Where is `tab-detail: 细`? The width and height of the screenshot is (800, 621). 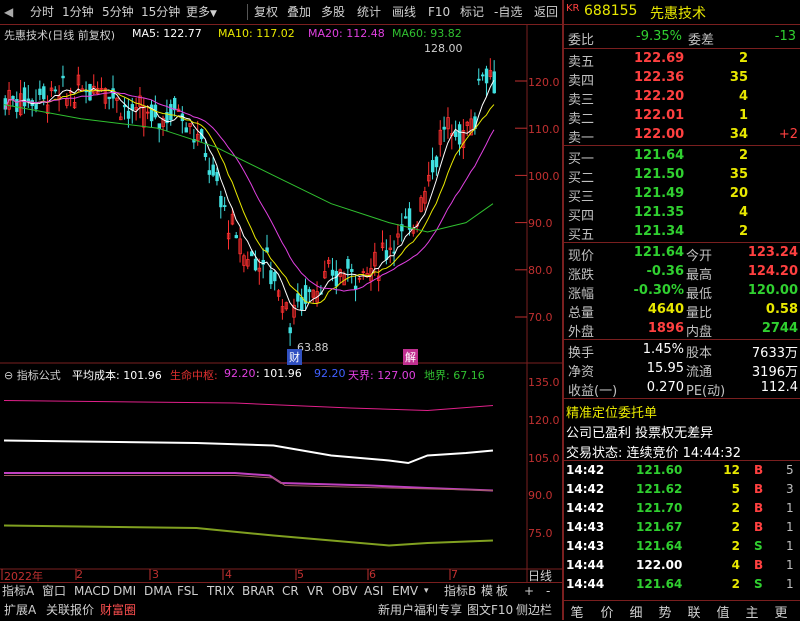 tab-detail: 细 is located at coordinates (636, 611).